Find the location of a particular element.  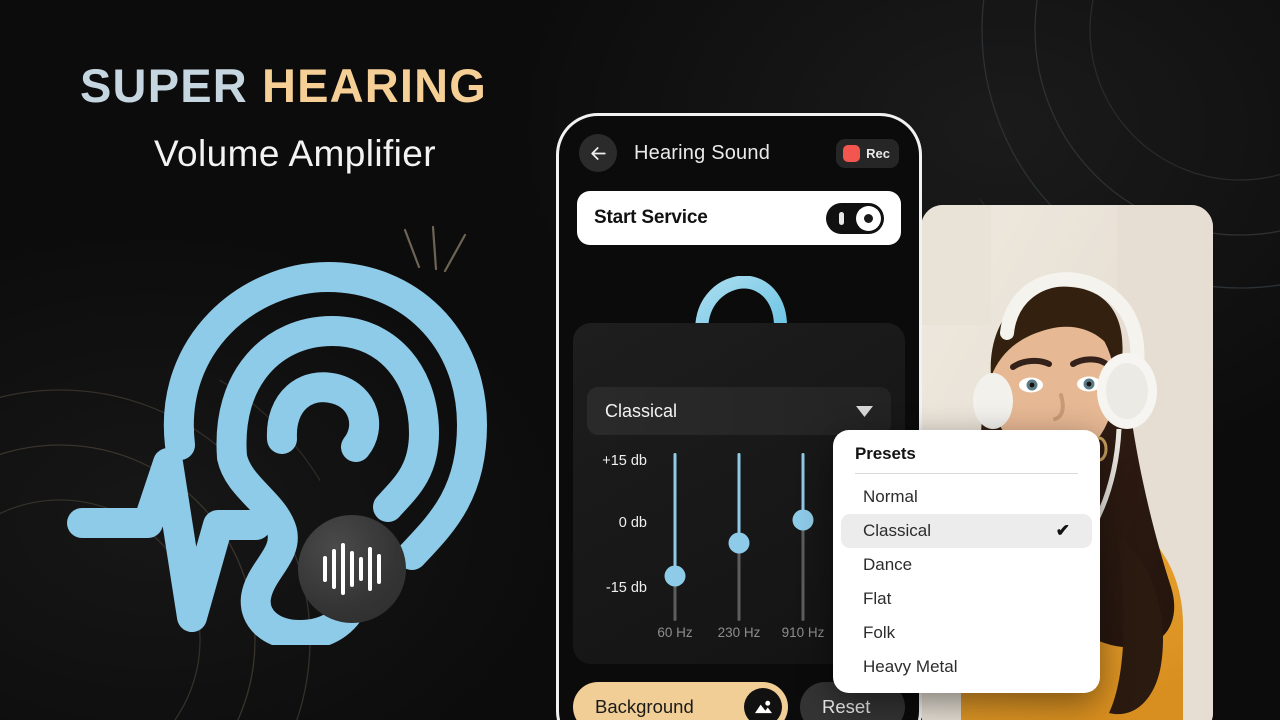

audio-bars-icon is located at coordinates (352, 569).